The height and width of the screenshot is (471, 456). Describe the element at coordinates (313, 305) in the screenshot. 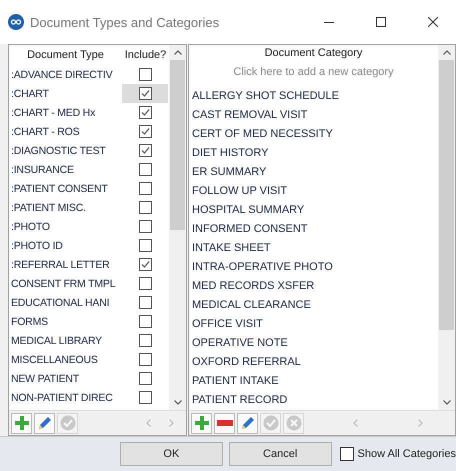

I see `document-category-cell: MEDICAL CLEARANCE` at that location.